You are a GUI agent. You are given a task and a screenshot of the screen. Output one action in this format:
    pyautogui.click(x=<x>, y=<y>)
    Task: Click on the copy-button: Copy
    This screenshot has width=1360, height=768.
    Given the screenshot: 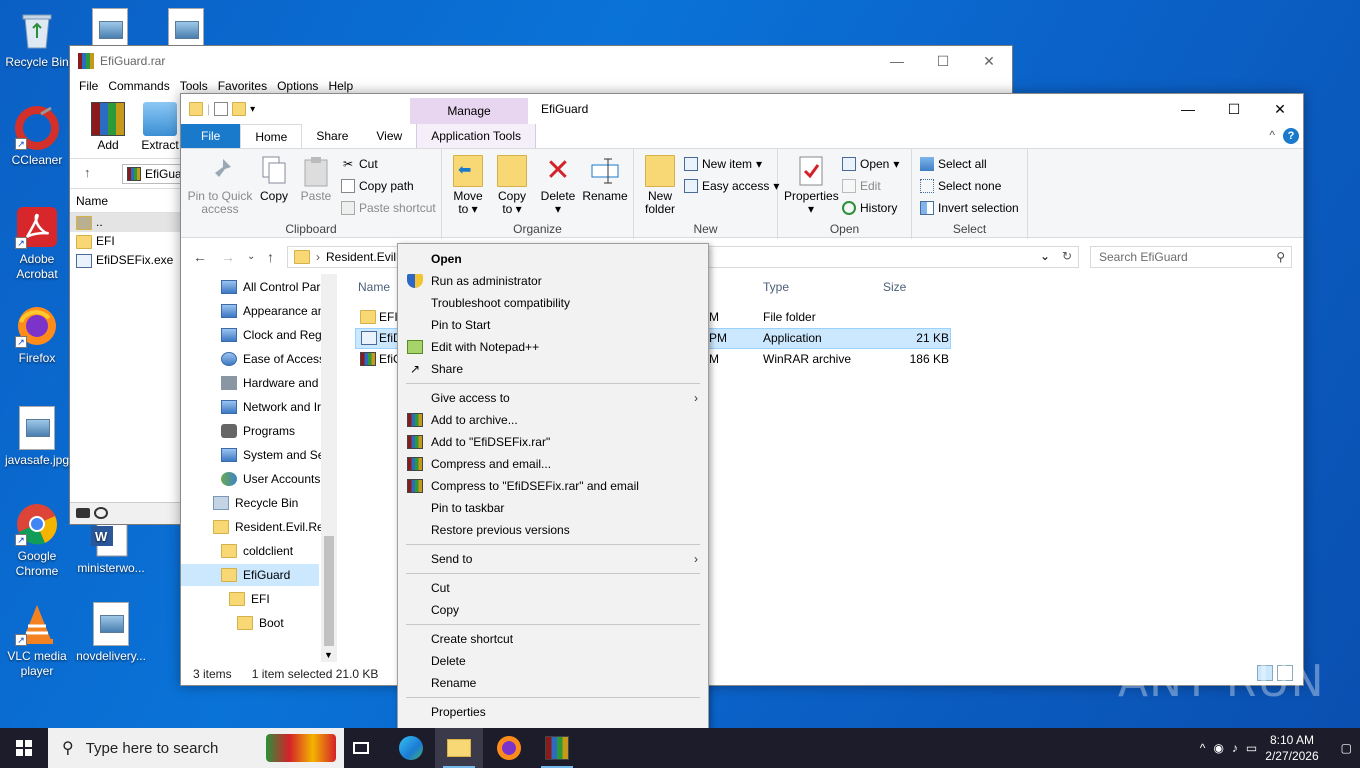 What is the action you would take?
    pyautogui.click(x=274, y=179)
    